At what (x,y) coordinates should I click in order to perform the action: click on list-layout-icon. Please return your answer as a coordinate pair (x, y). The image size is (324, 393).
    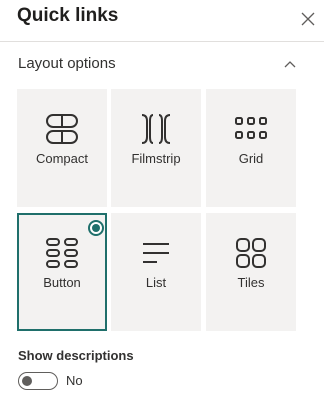
    Looking at the image, I should click on (156, 253).